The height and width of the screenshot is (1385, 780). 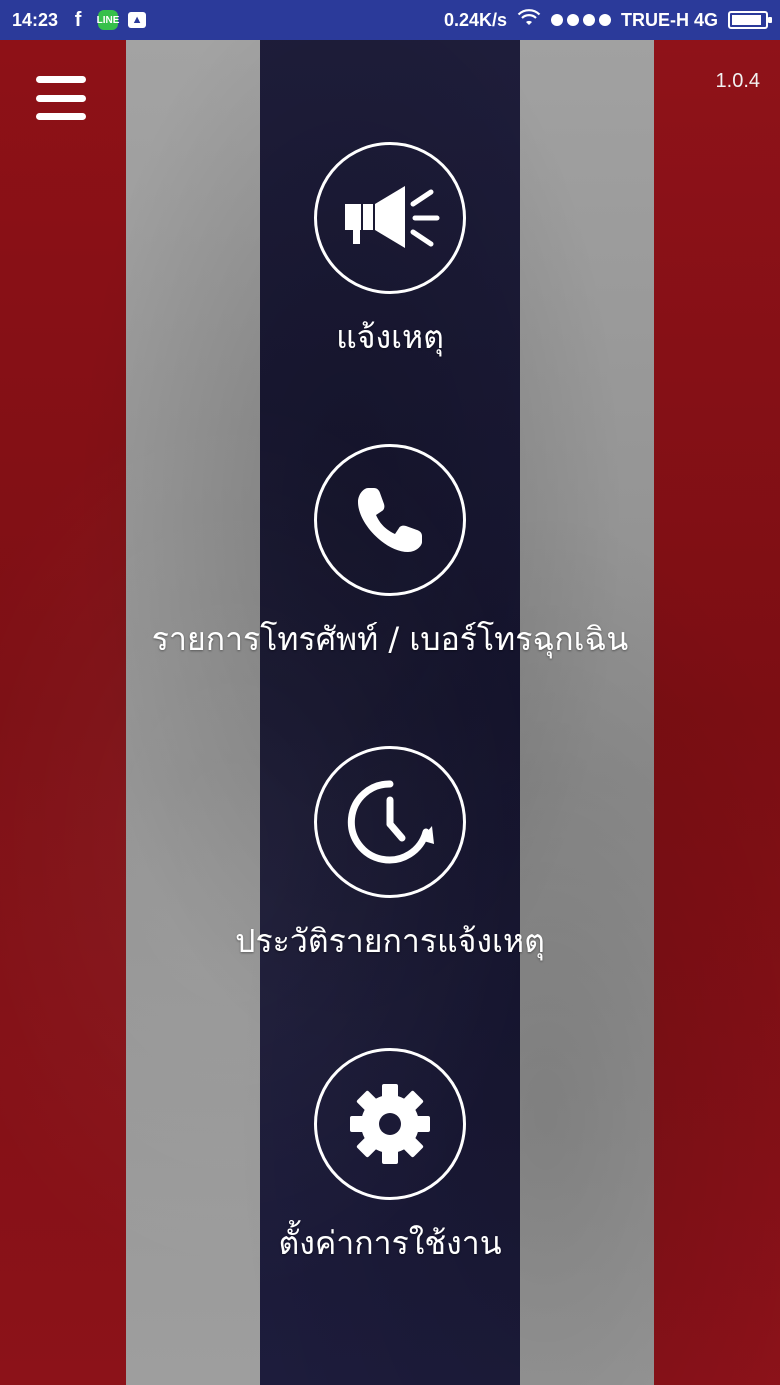 I want to click on history-clock-icon, so click(x=390, y=822).